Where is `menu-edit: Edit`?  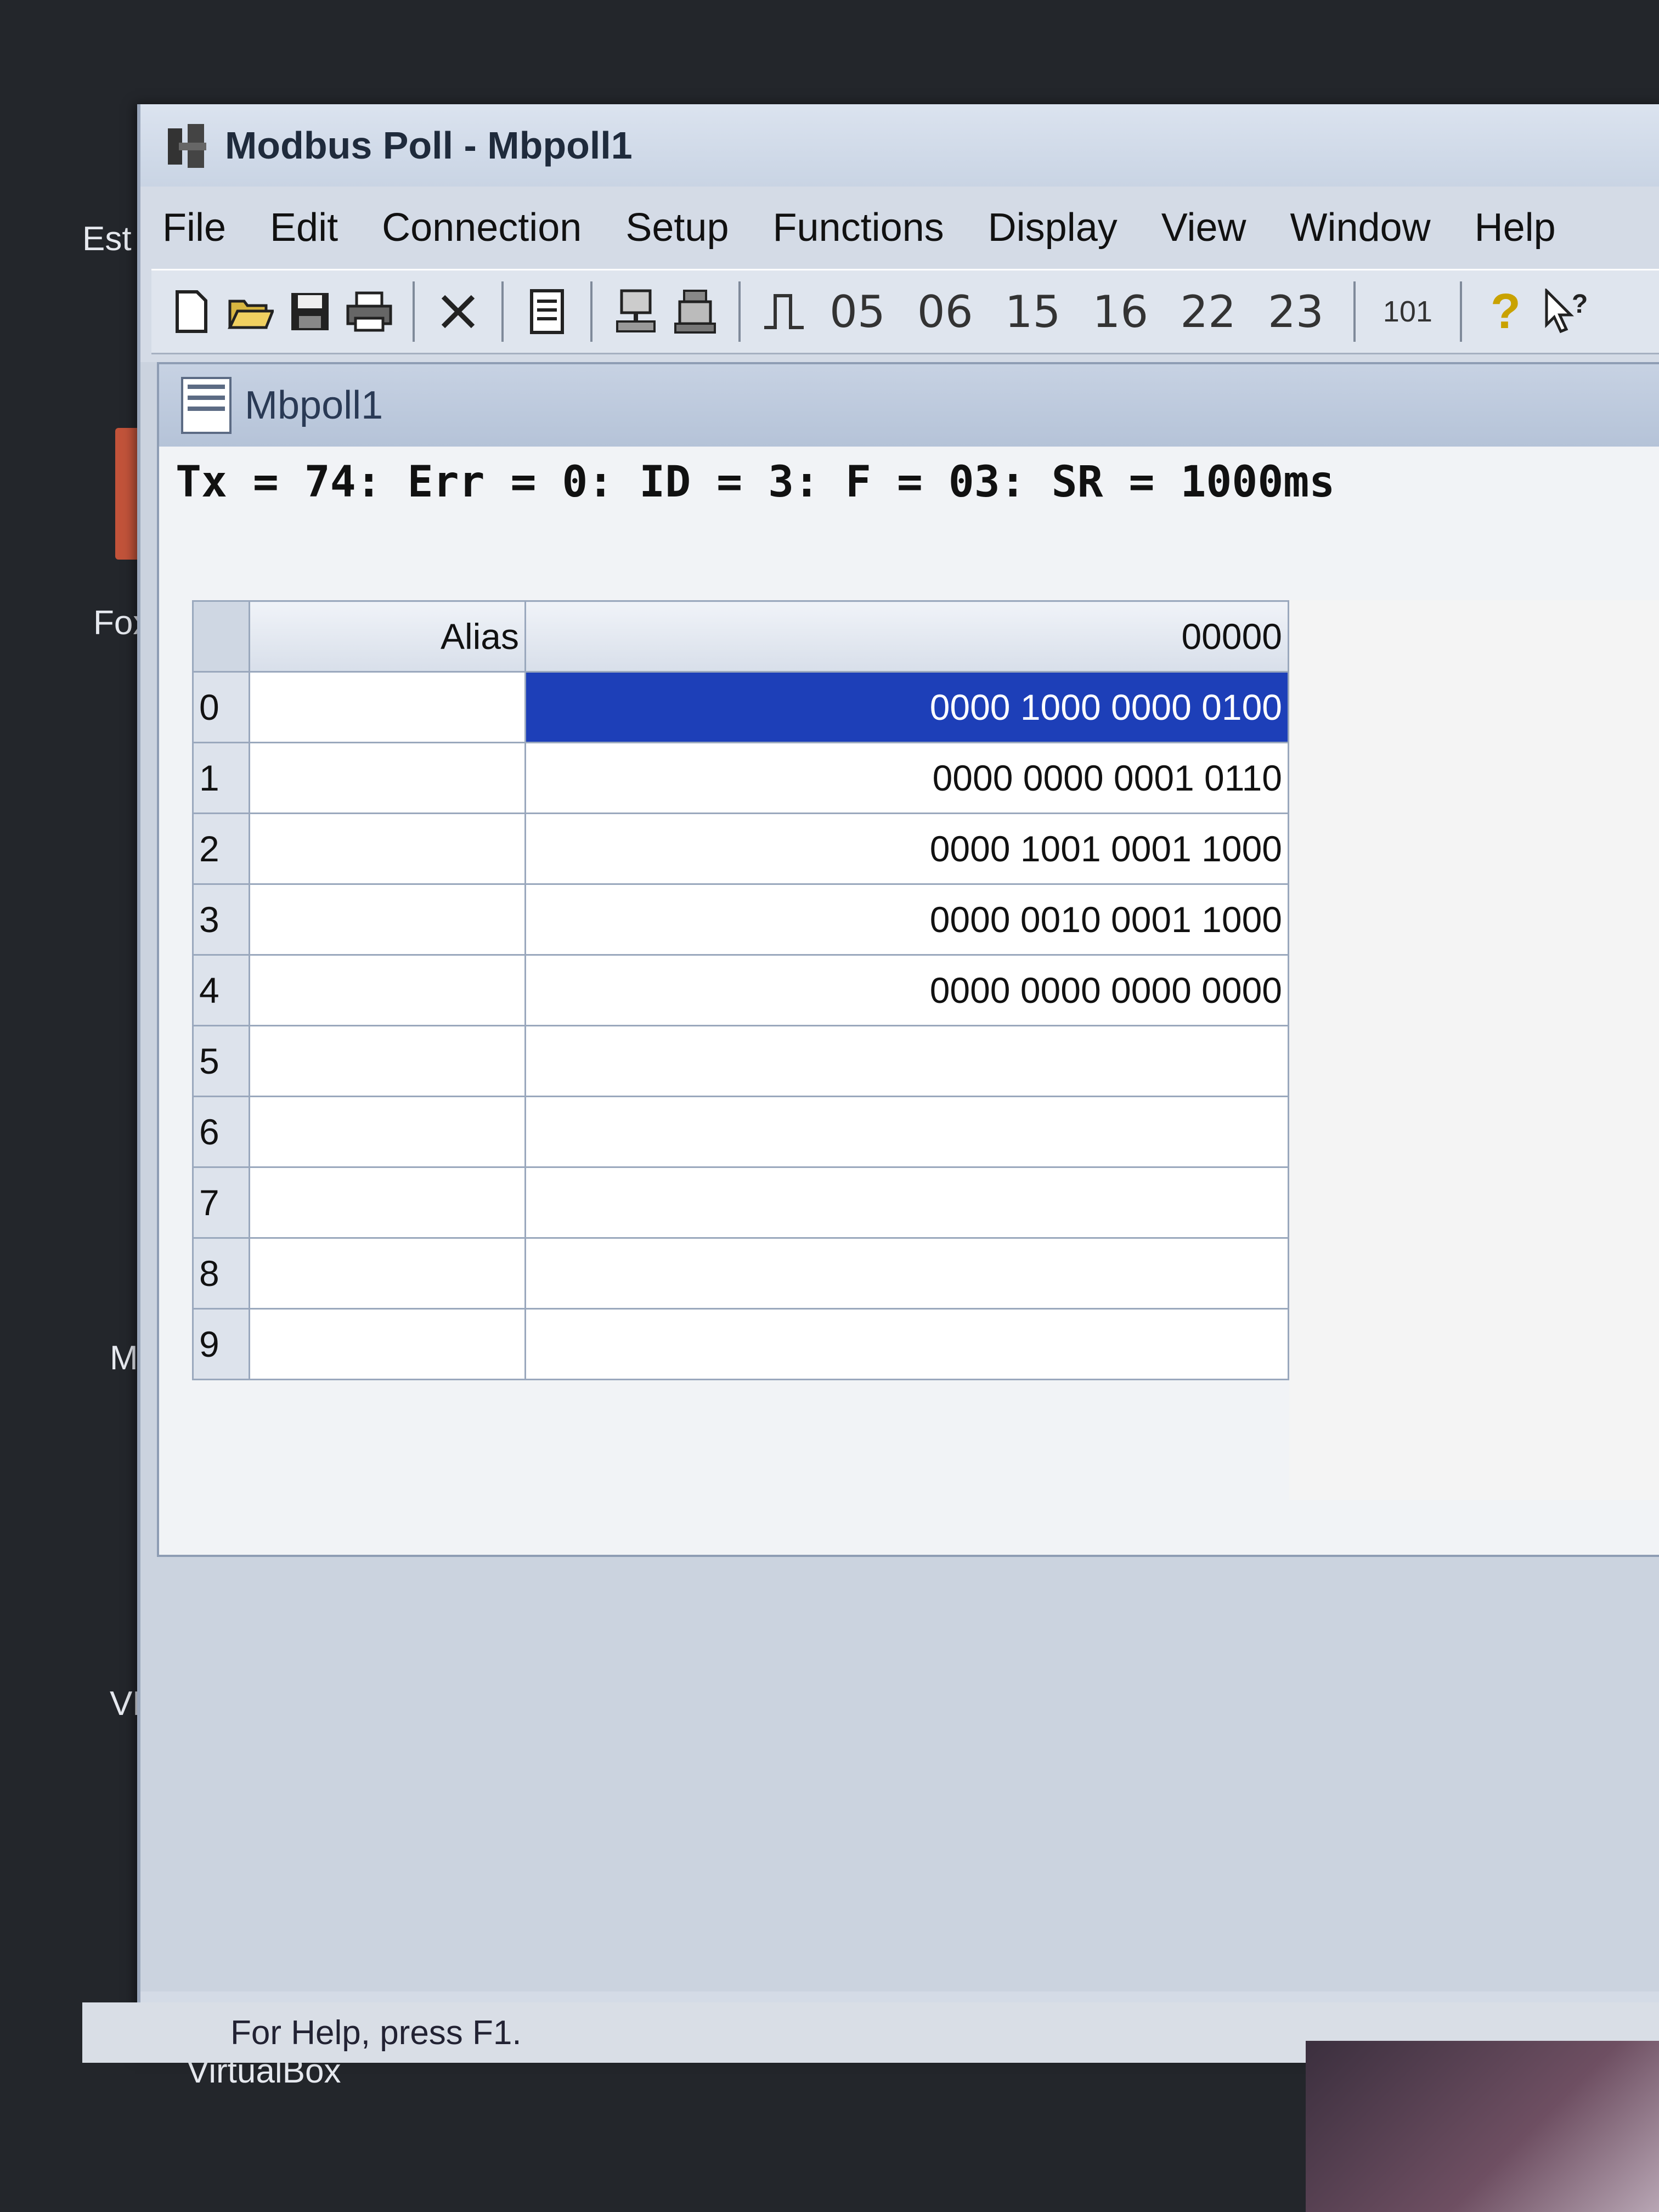
menu-edit: Edit is located at coordinates (304, 228).